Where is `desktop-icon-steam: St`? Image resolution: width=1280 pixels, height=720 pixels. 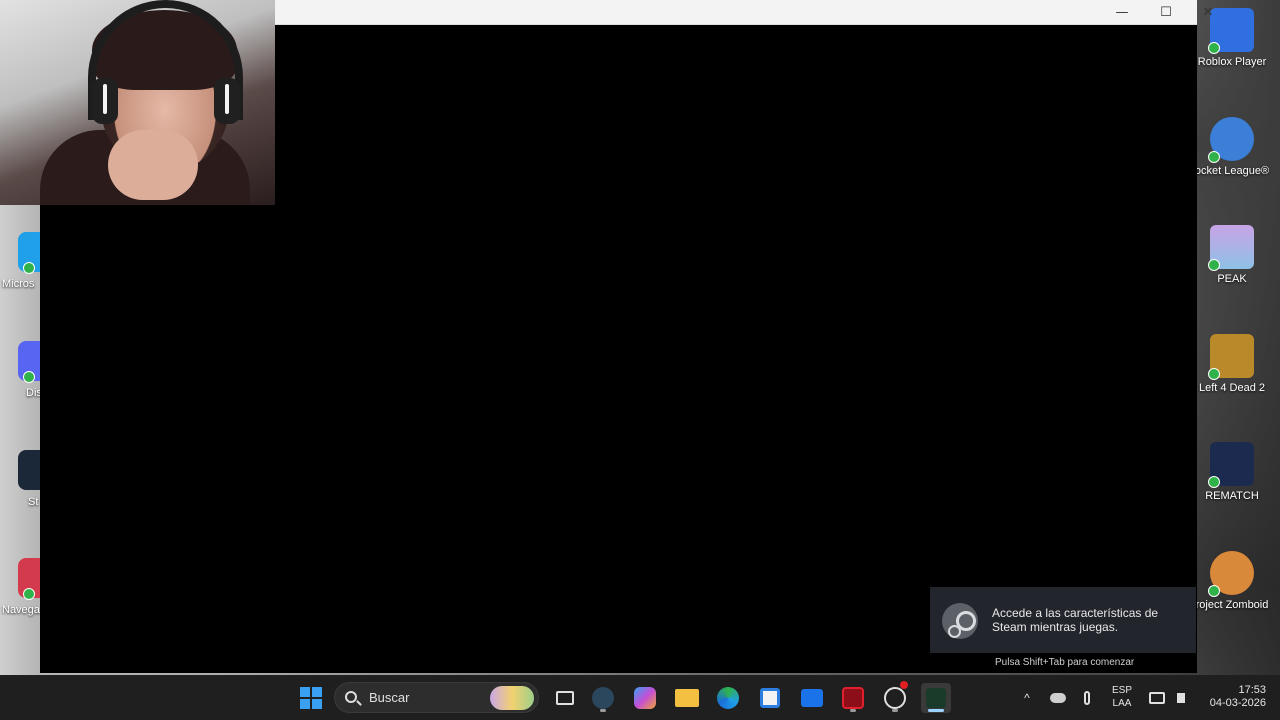 desktop-icon-steam: St is located at coordinates (20, 490).